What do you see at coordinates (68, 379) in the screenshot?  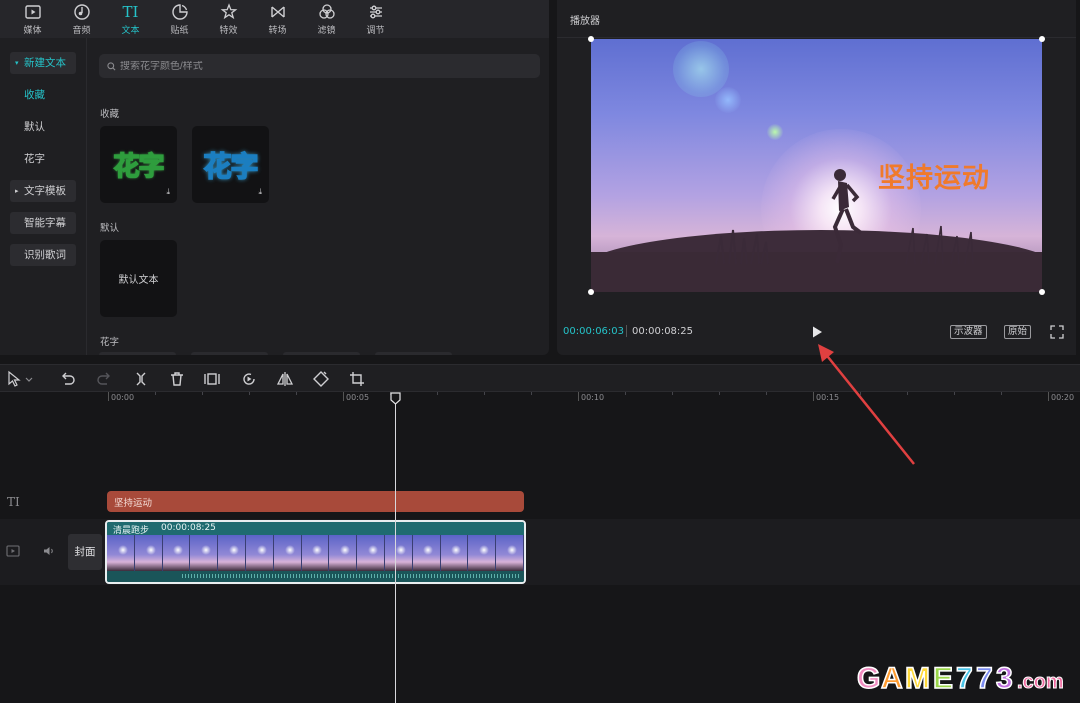 I see `undo-icon` at bounding box center [68, 379].